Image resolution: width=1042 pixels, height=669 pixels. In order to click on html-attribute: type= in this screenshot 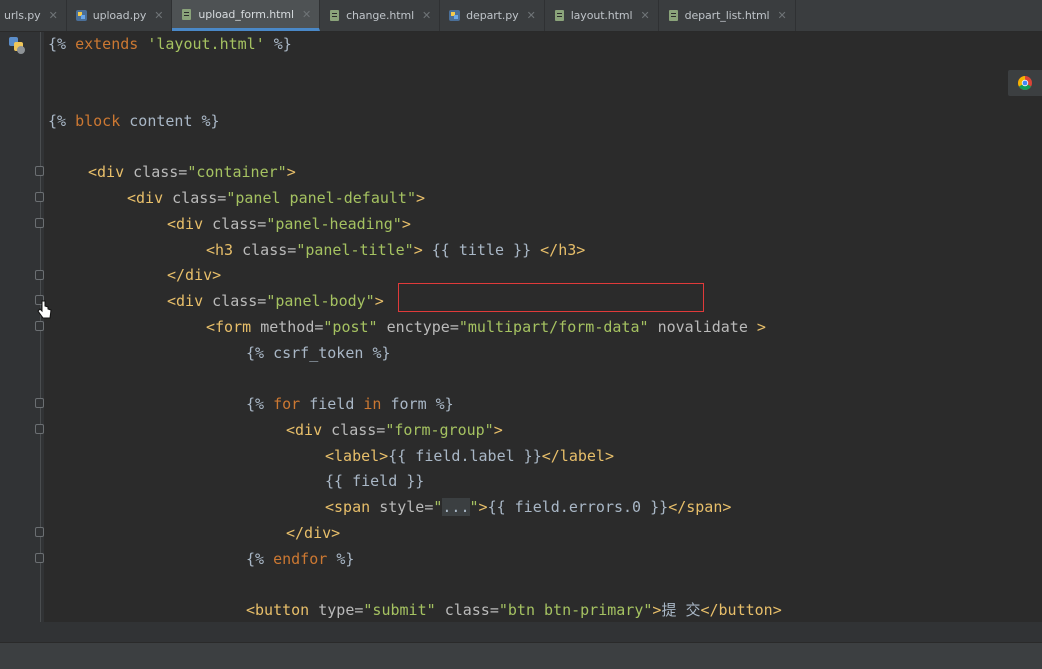, I will do `click(341, 610)`.